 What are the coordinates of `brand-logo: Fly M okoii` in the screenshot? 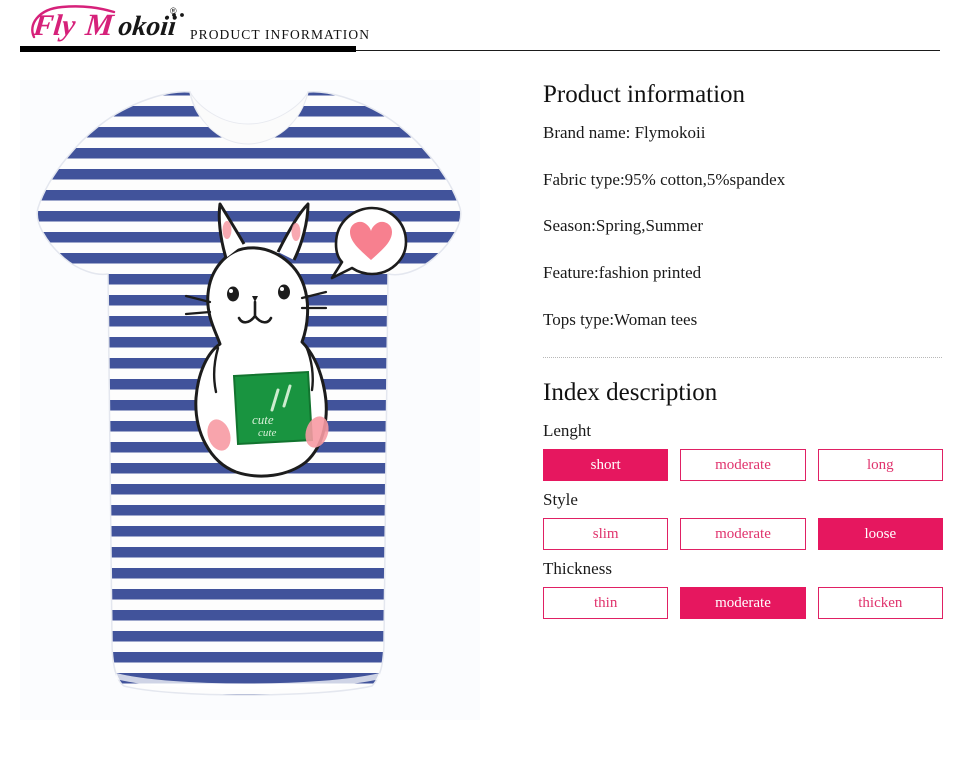 It's located at (107, 25).